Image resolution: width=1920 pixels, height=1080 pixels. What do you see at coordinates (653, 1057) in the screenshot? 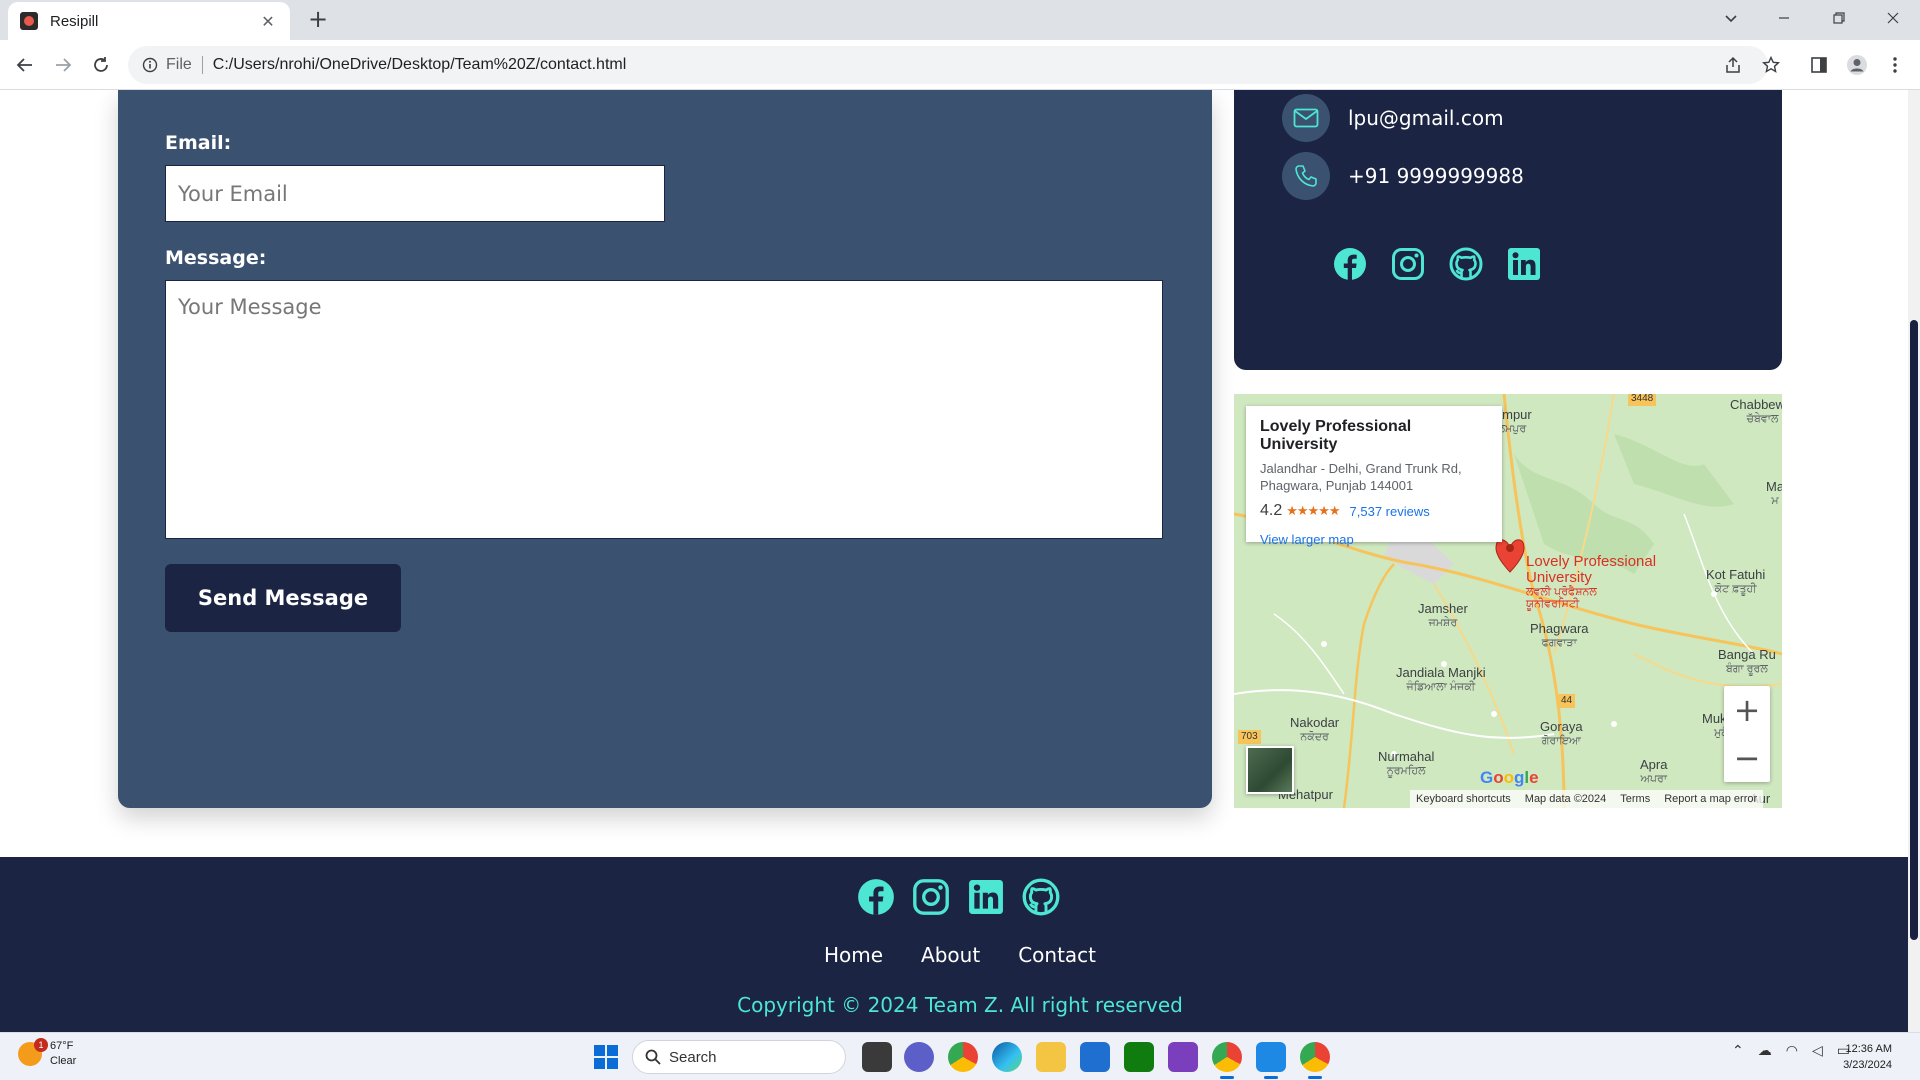
I see `search-icon` at bounding box center [653, 1057].